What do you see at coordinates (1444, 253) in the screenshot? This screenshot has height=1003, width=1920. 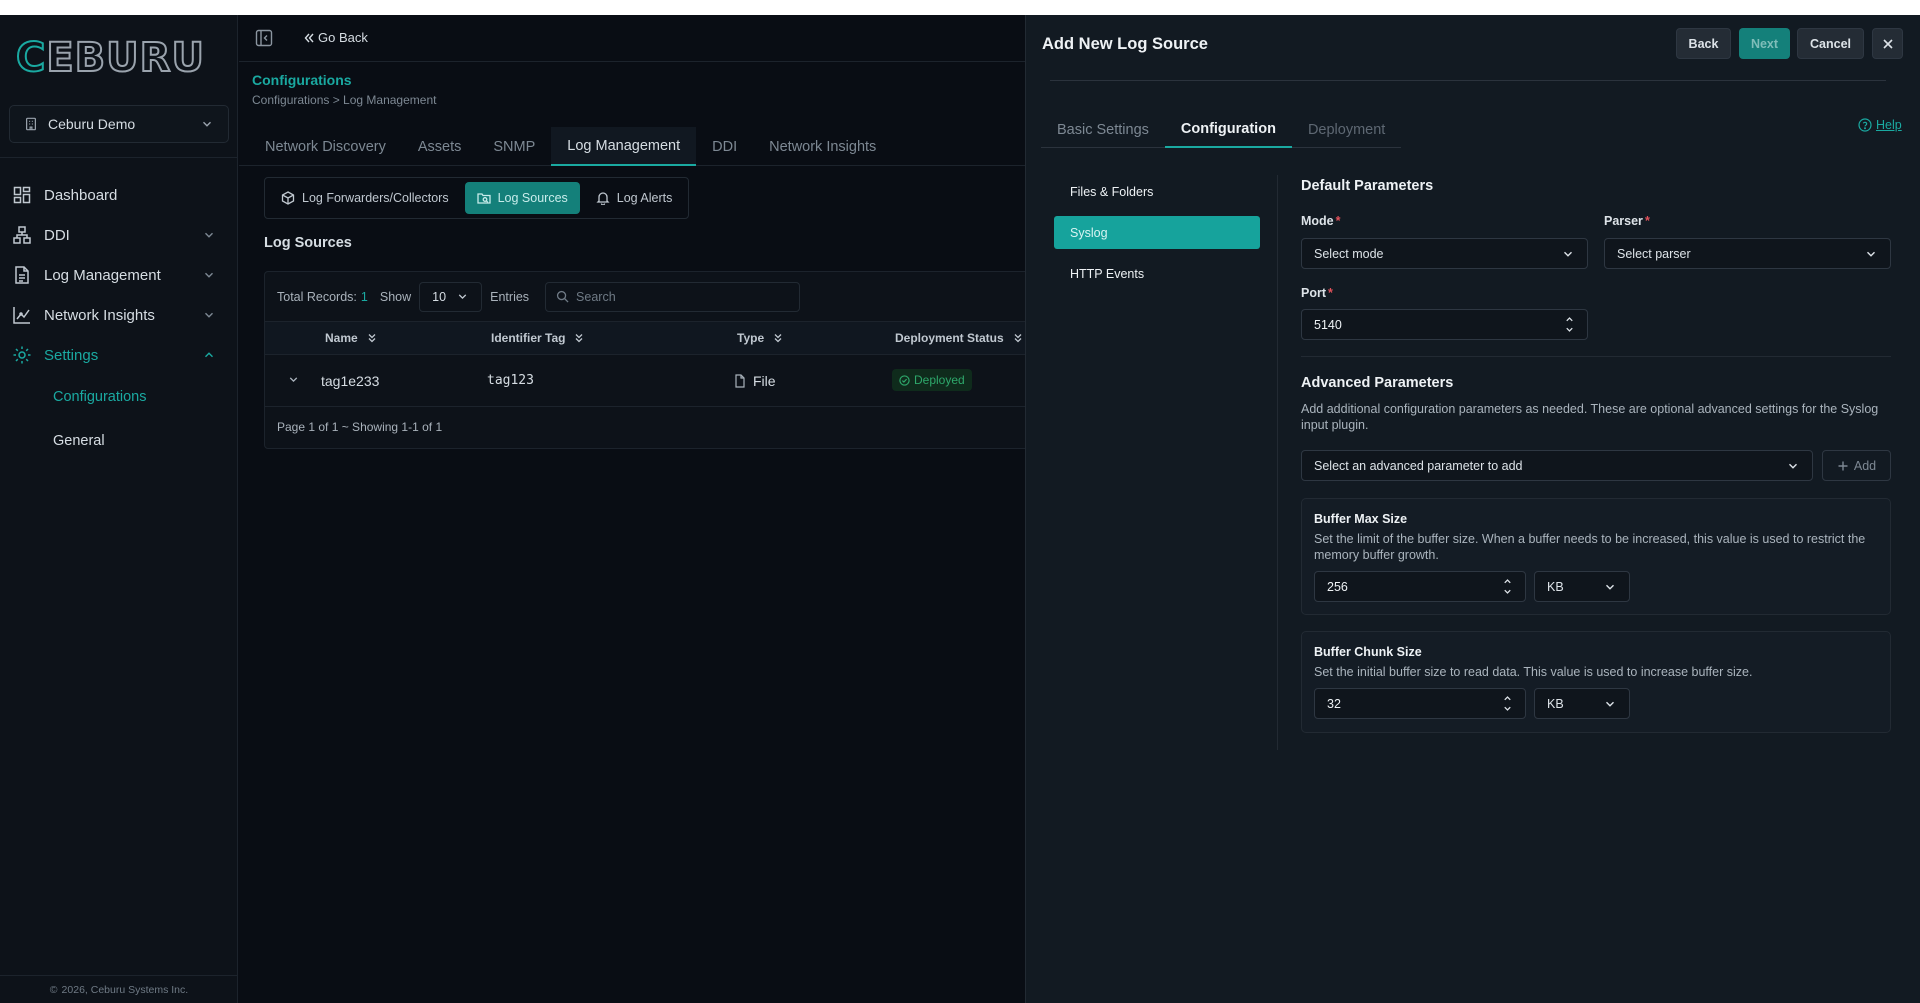 I see `mode-select: Select mode` at bounding box center [1444, 253].